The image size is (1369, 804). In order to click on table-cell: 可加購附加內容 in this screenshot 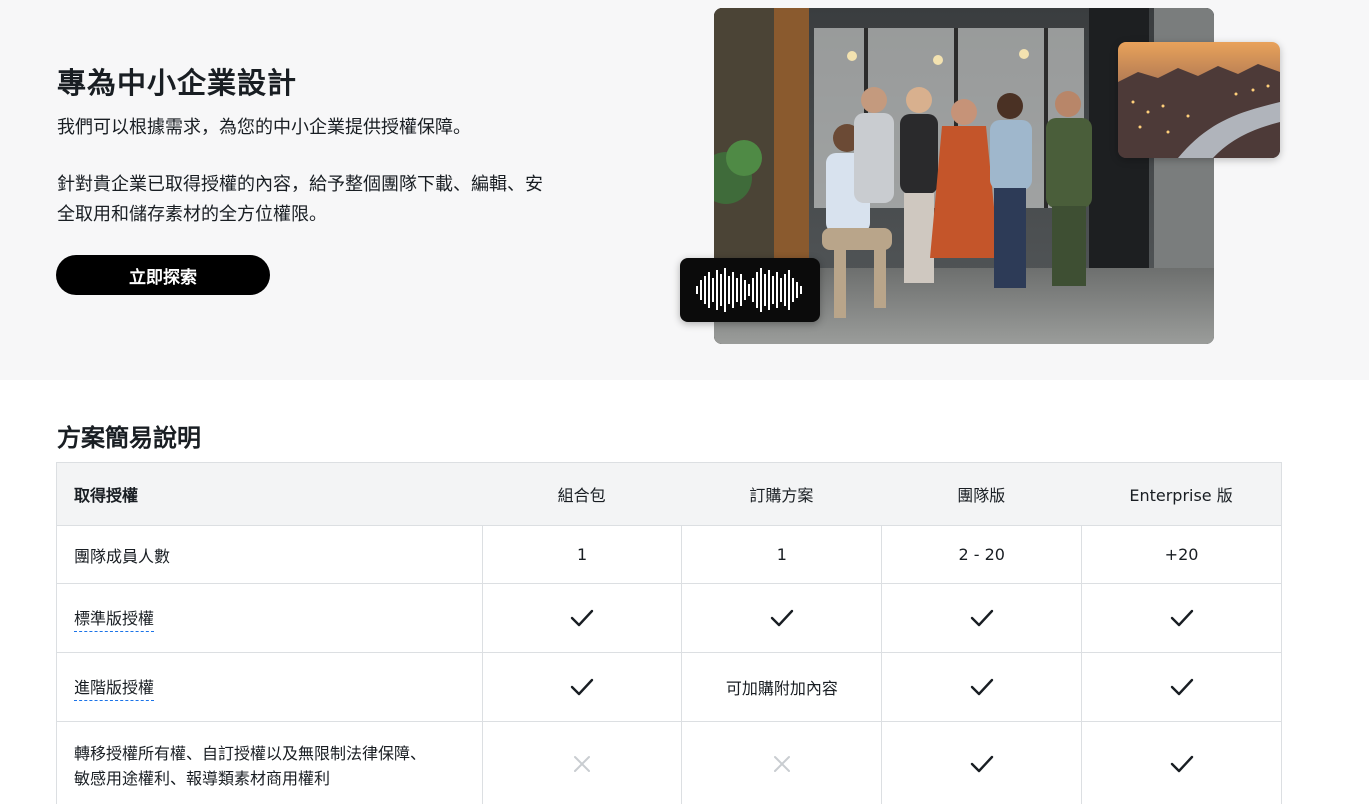, I will do `click(781, 687)`.